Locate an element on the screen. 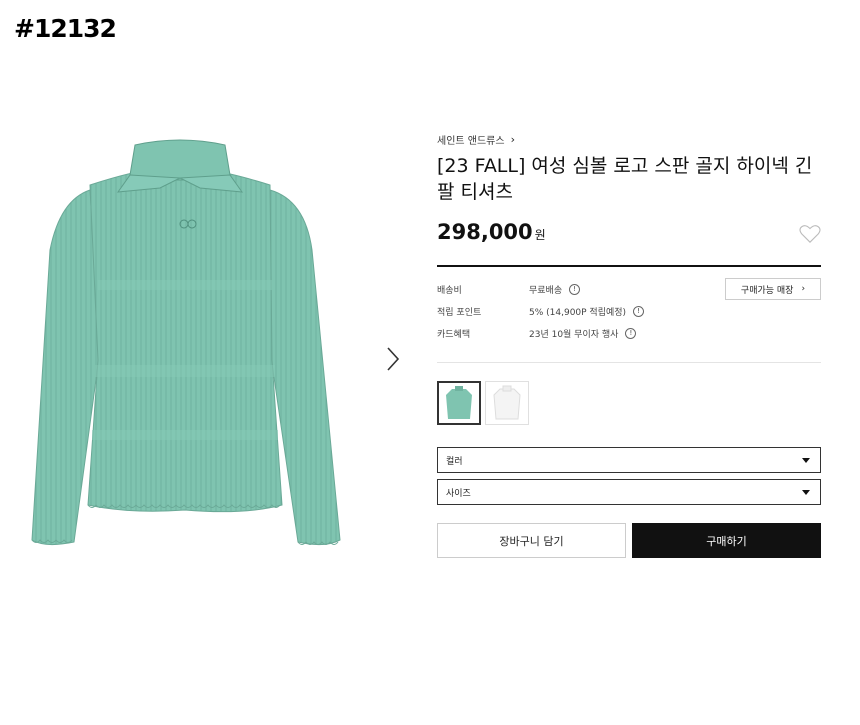 This screenshot has height=725, width=860. card-benefit-value: 23년 10월 무이자 행사 is located at coordinates (574, 334).